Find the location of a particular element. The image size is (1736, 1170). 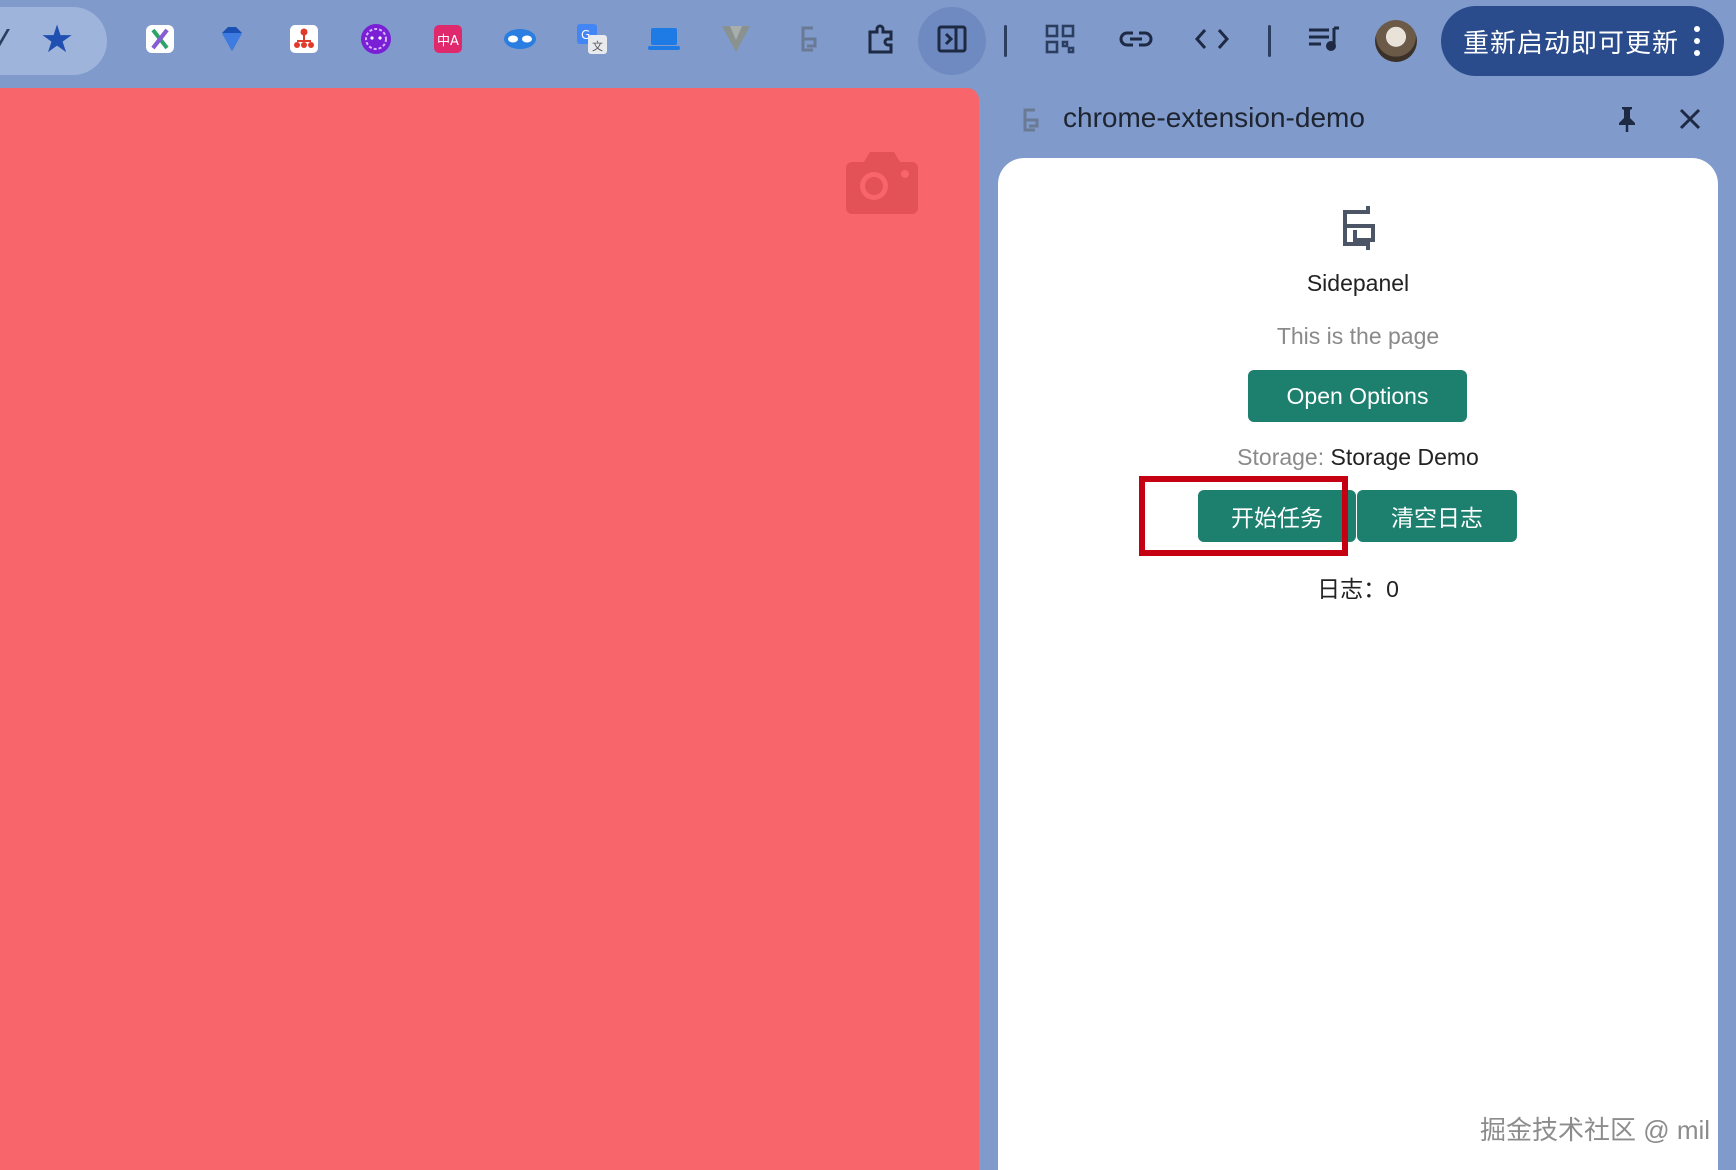

omnibox-end: ★ is located at coordinates (53, 41).